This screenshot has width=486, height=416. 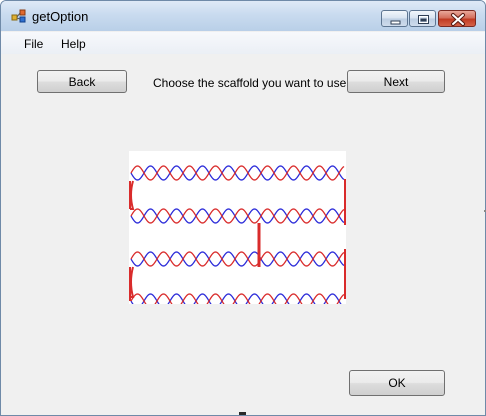 What do you see at coordinates (33, 44) in the screenshot?
I see `menu-file: File` at bounding box center [33, 44].